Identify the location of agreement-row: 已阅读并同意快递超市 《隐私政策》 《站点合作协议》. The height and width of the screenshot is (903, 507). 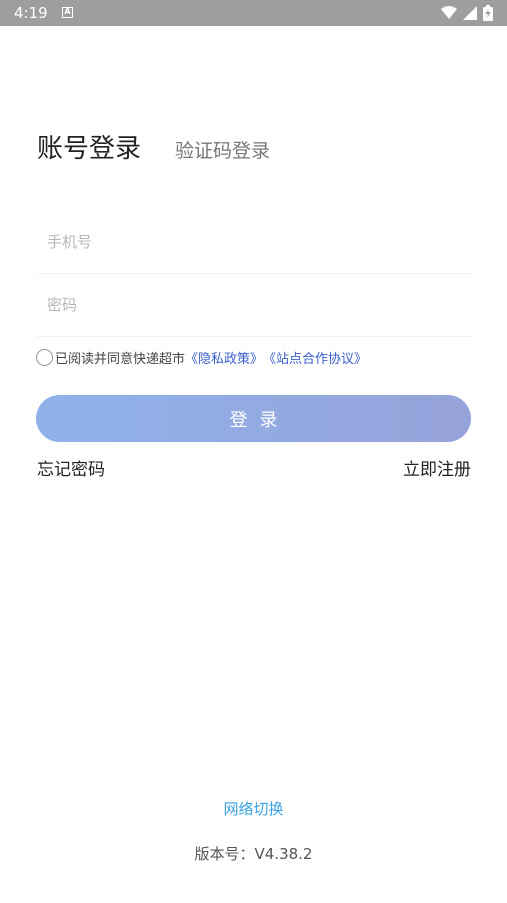
(201, 357).